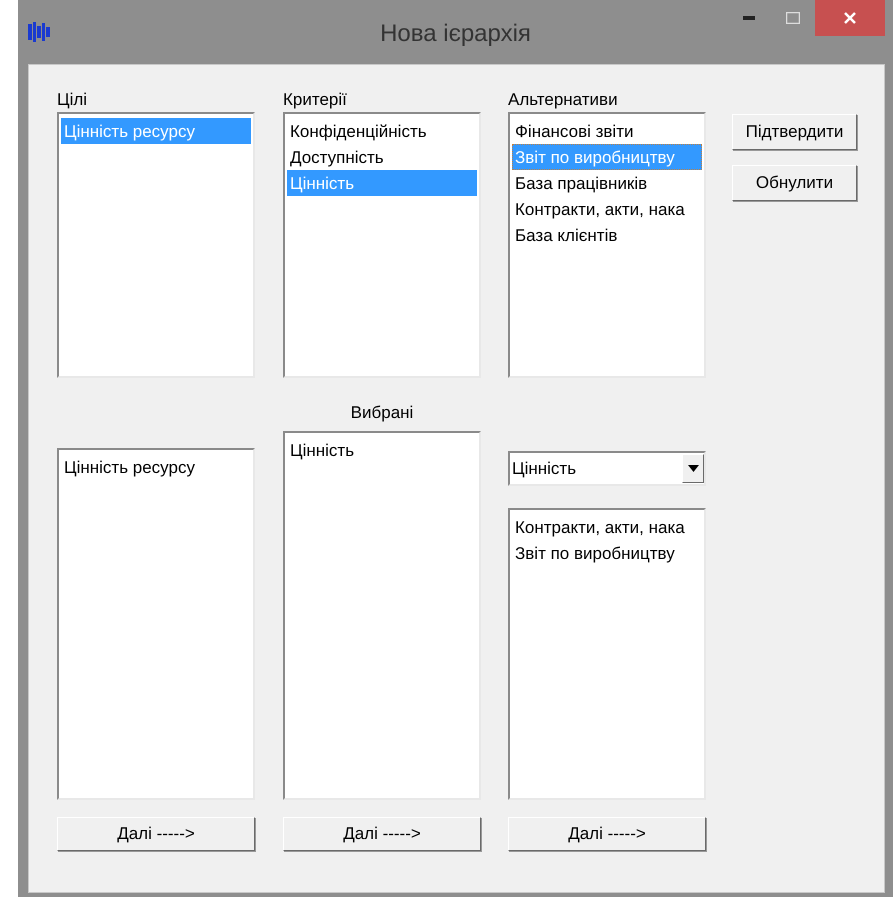 This screenshot has width=893, height=902. Describe the element at coordinates (382, 413) in the screenshot. I see `section-label: Вибрані` at that location.